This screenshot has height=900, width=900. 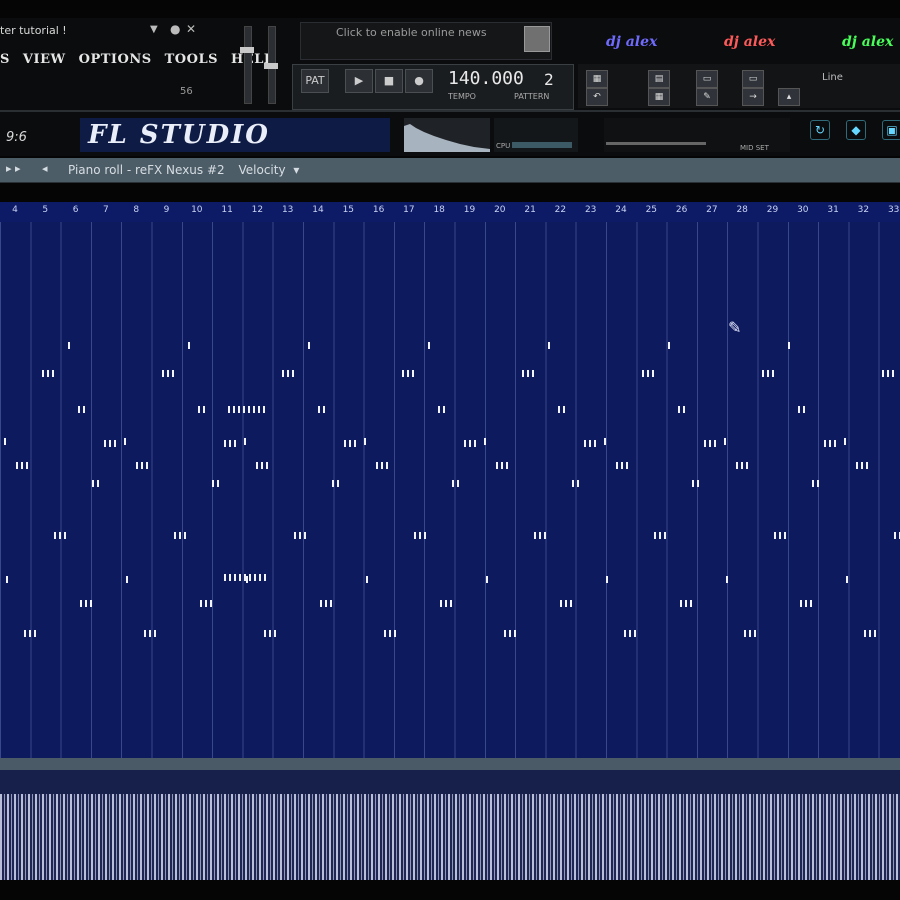 I want to click on master-slider, so click(x=656, y=143).